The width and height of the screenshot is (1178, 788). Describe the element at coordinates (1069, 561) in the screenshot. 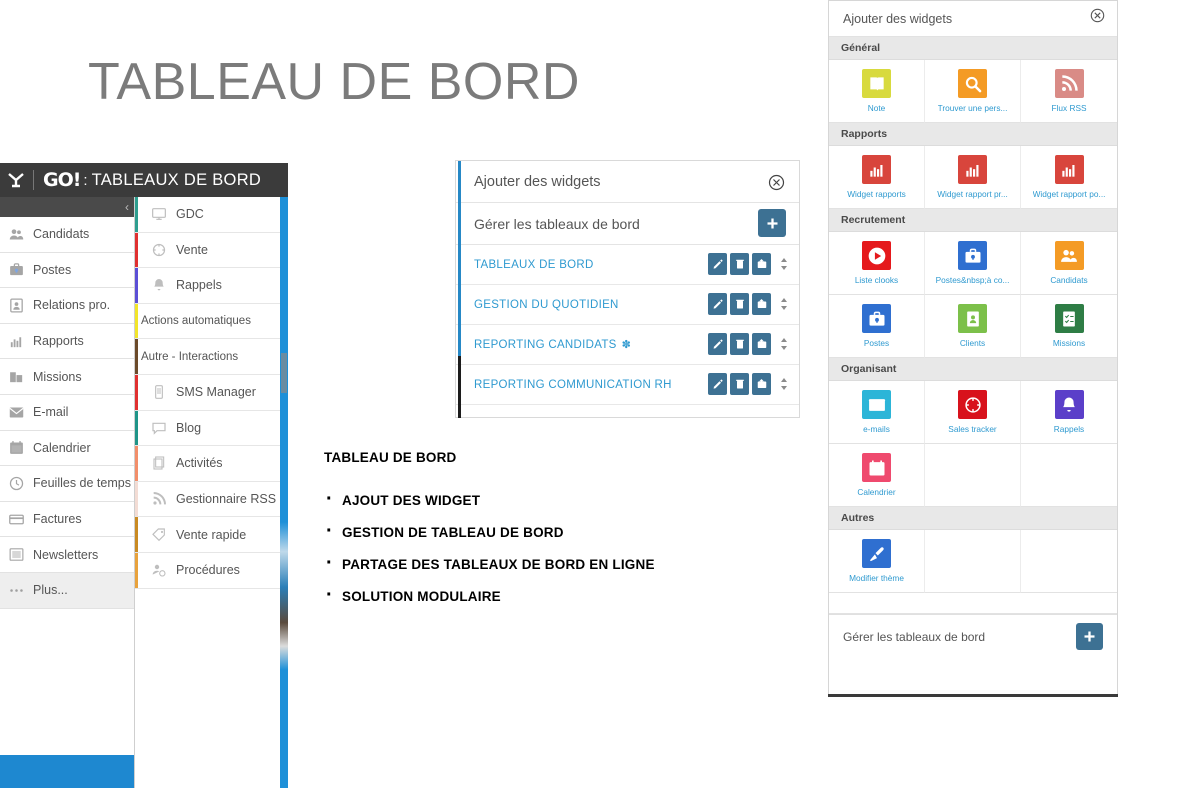

I see `widget-tile-empty` at that location.